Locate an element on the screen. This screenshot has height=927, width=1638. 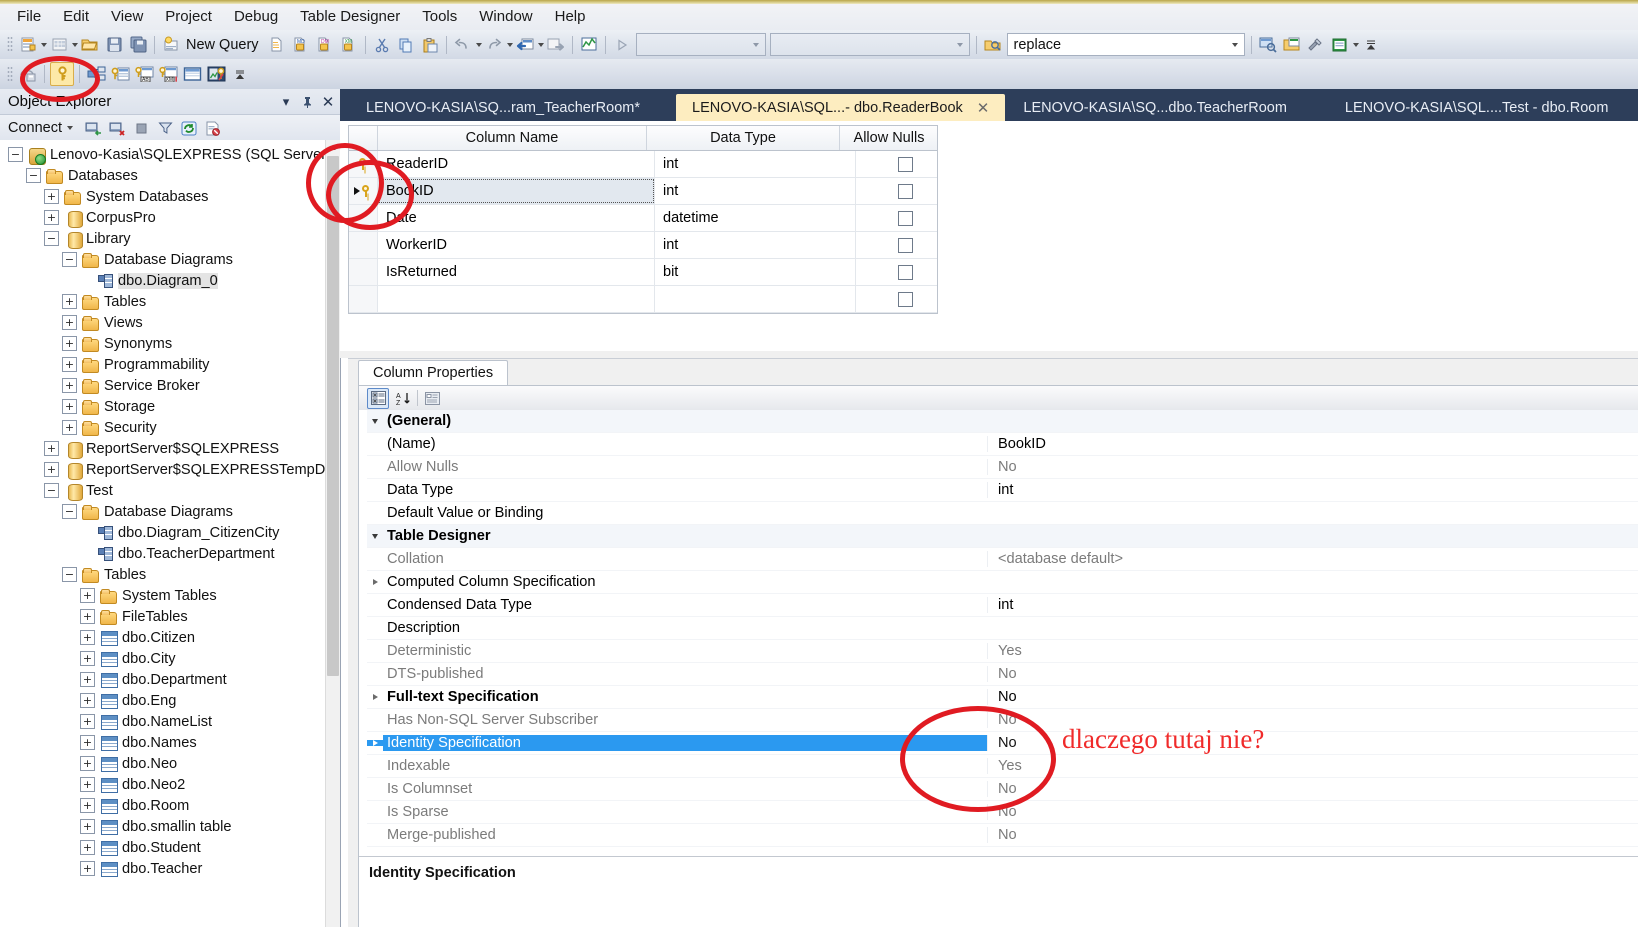
property-category-row: (General) is located at coordinates (1002, 421).